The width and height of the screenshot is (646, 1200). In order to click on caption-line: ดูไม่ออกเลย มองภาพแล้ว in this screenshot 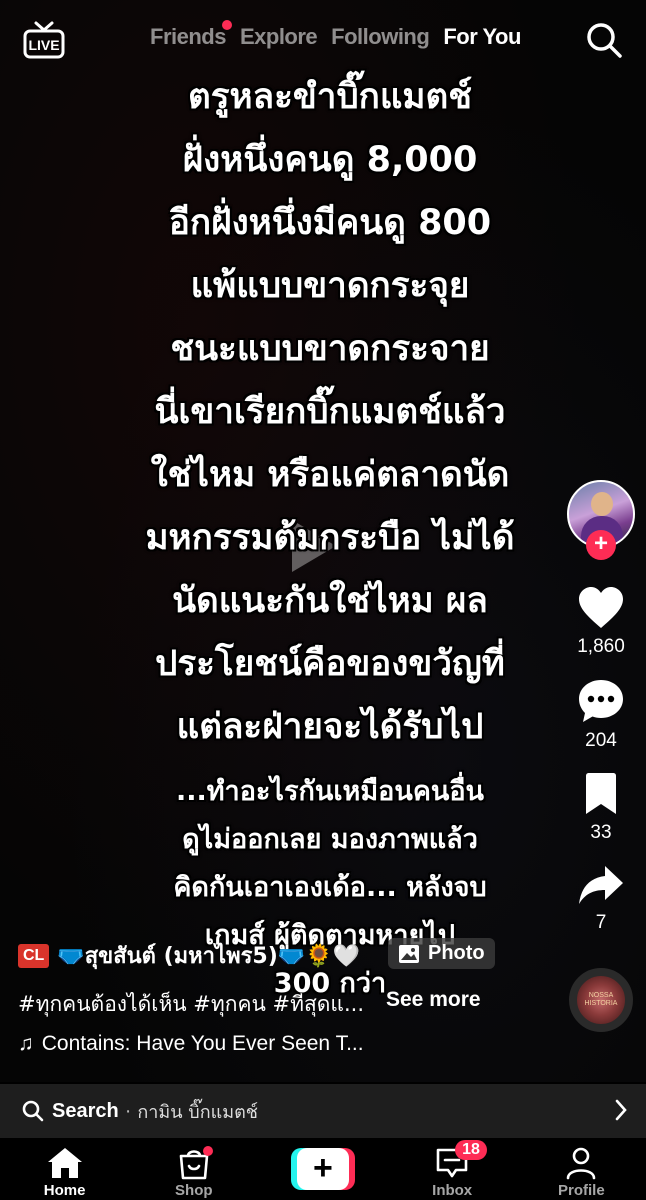, I will do `click(330, 839)`.